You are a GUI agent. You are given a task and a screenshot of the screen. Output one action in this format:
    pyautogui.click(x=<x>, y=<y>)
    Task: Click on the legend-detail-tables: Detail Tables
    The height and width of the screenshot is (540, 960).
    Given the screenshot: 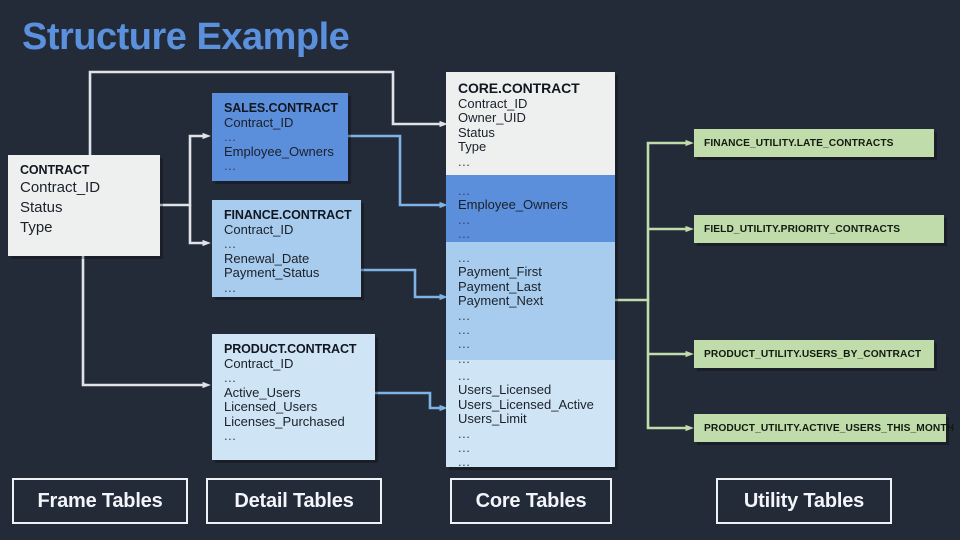 What is the action you would take?
    pyautogui.click(x=294, y=501)
    